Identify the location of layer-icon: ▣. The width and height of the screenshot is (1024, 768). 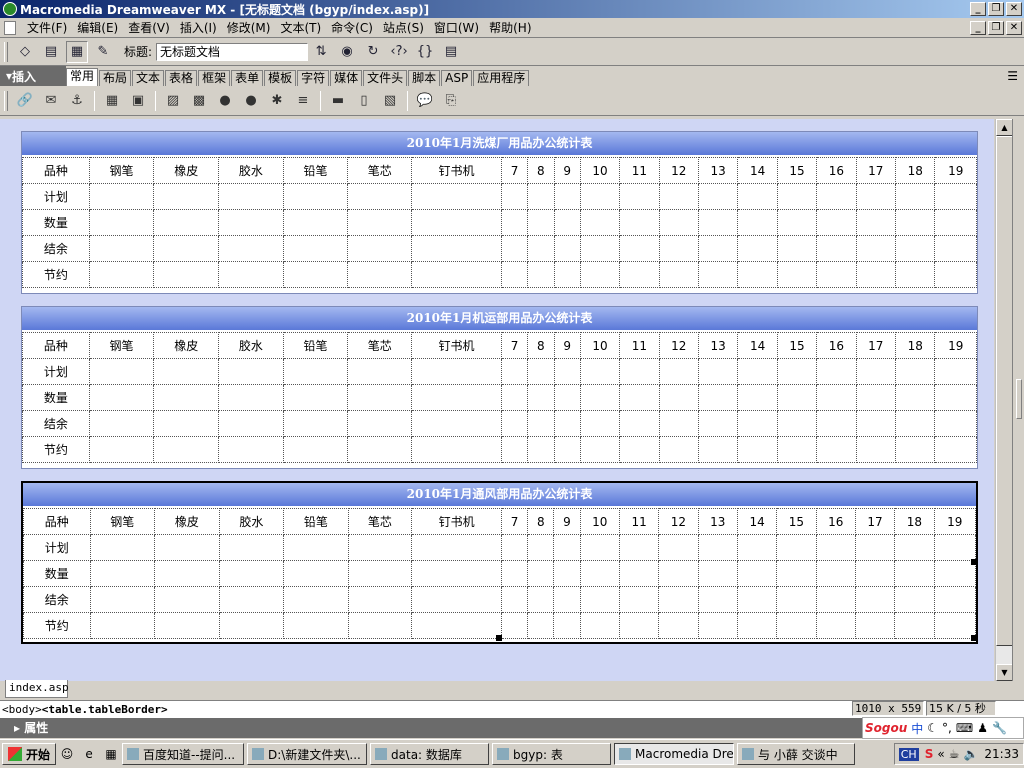
(138, 101).